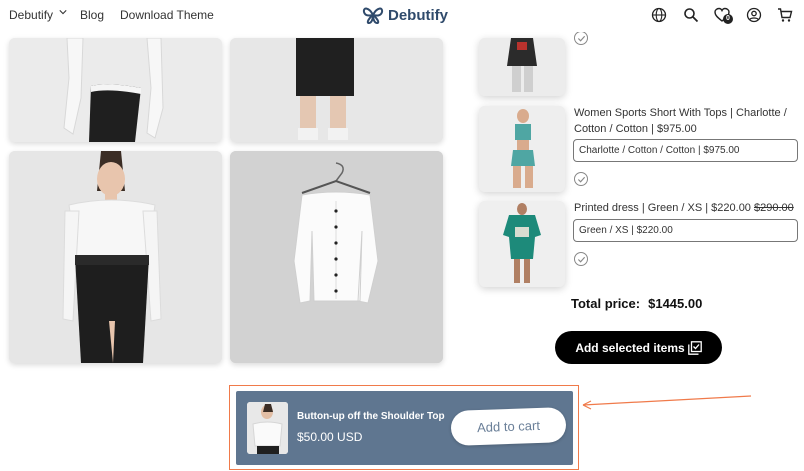 This screenshot has height=471, width=804. Describe the element at coordinates (691, 15) in the screenshot. I see `search-icon` at that location.